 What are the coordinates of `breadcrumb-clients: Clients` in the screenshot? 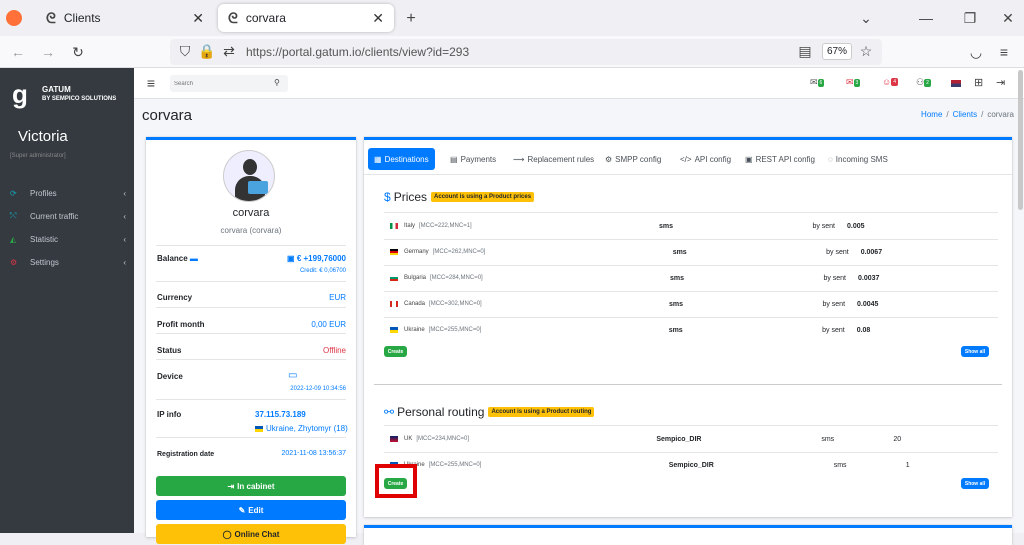 It's located at (965, 114).